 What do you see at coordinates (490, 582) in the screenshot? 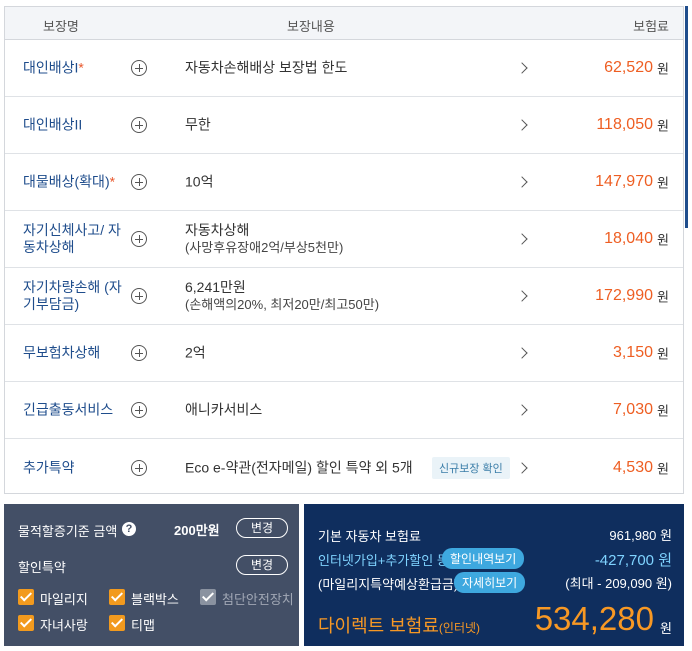
I see `view-more-button: 자세히보기` at bounding box center [490, 582].